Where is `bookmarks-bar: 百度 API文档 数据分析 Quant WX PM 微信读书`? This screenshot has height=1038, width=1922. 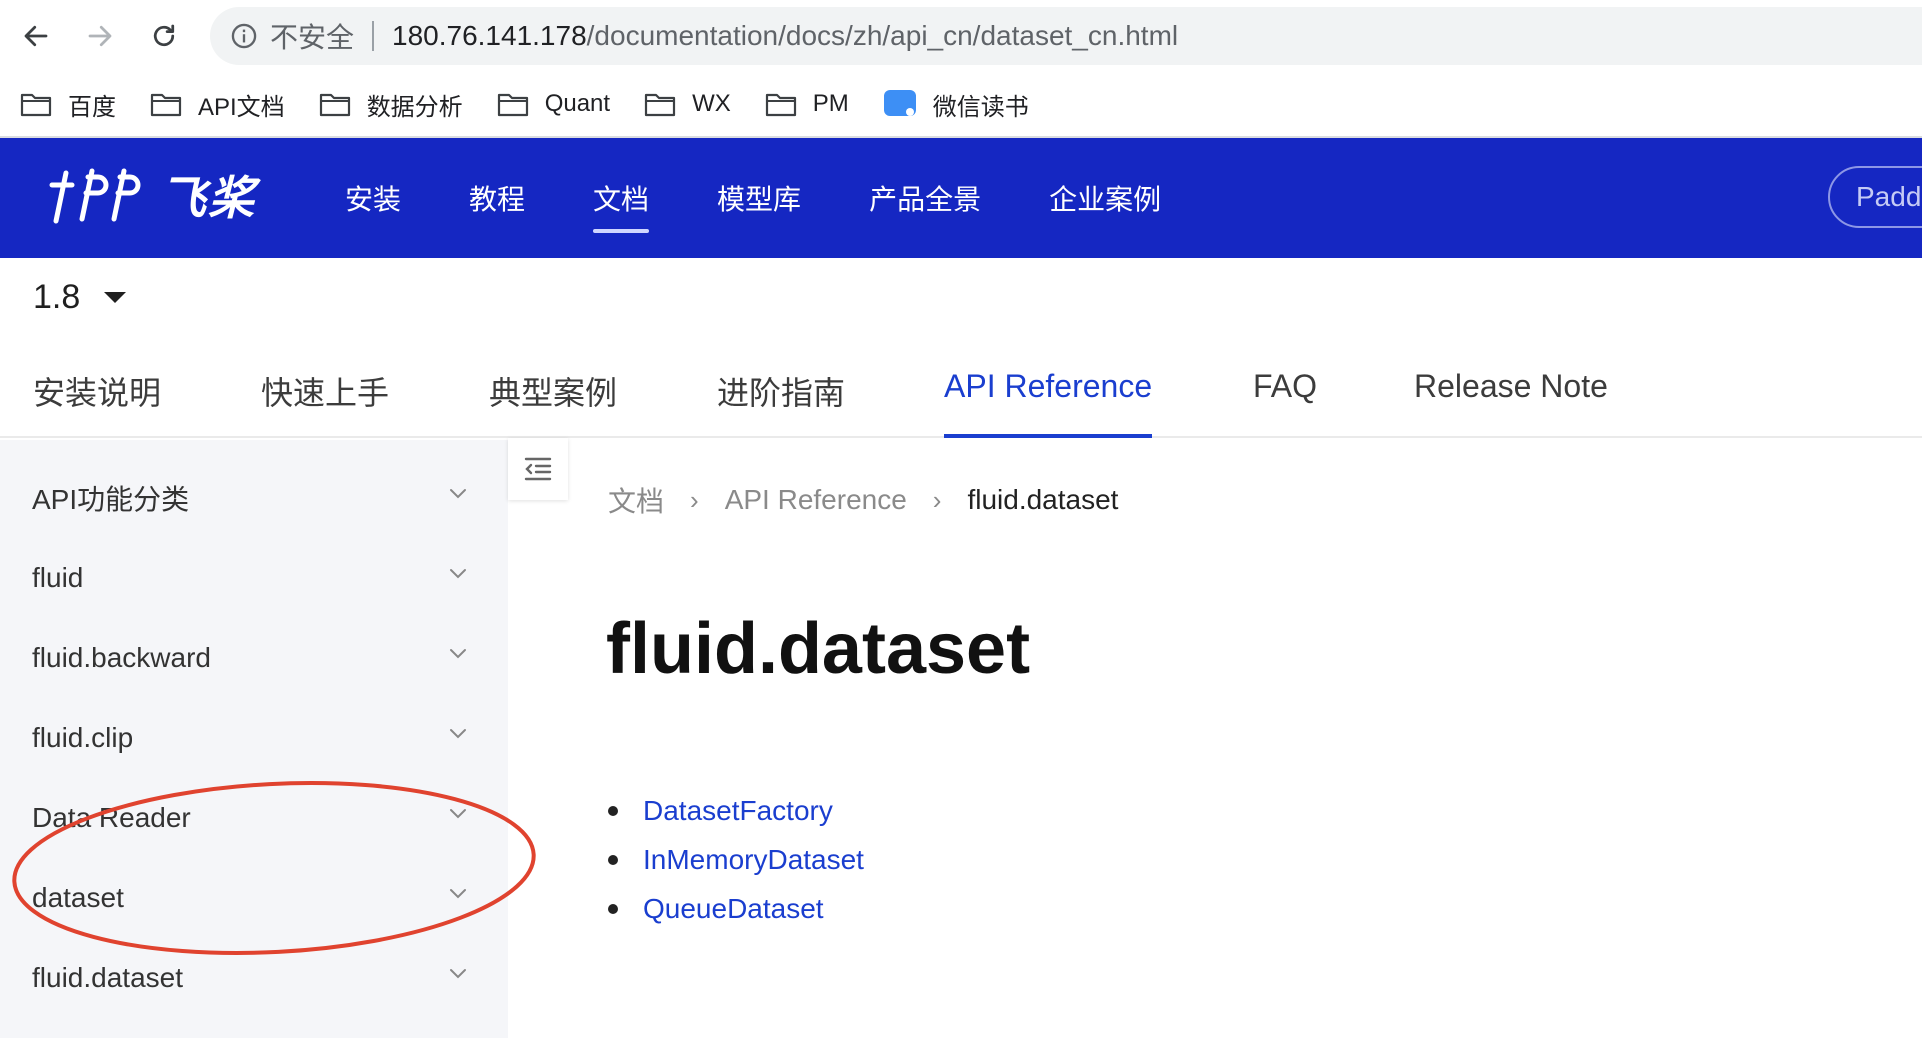
bookmarks-bar: 百度 API文档 数据分析 Quant WX PM 微信读书 is located at coordinates (961, 104).